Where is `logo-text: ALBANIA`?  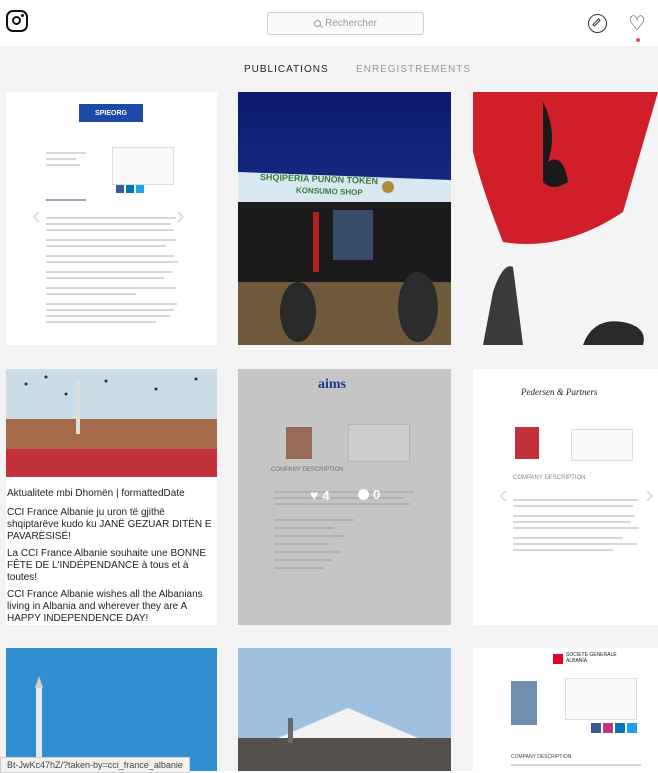
logo-text: ALBANIA is located at coordinates (577, 661).